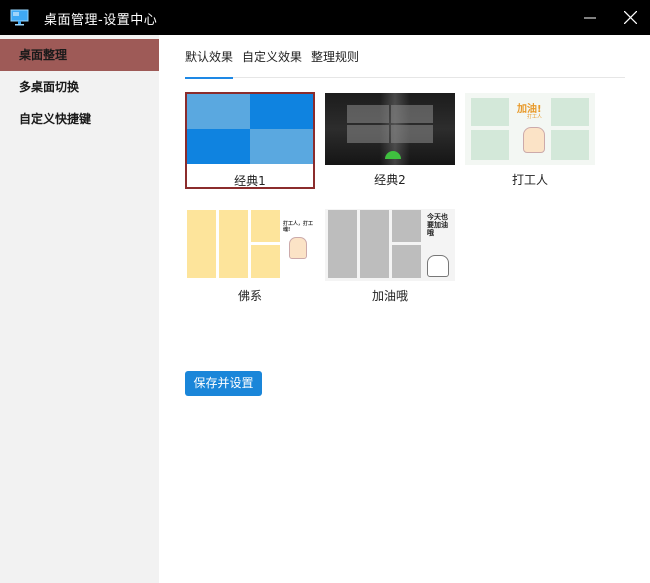 Image resolution: width=650 pixels, height=583 pixels. I want to click on close-icon, so click(630, 17).